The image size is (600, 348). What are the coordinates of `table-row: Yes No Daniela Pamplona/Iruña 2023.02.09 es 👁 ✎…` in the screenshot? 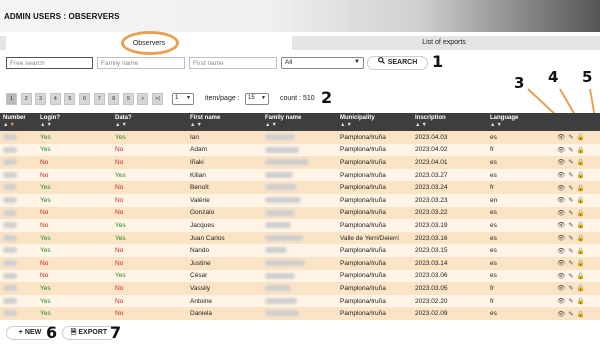 It's located at (300, 313).